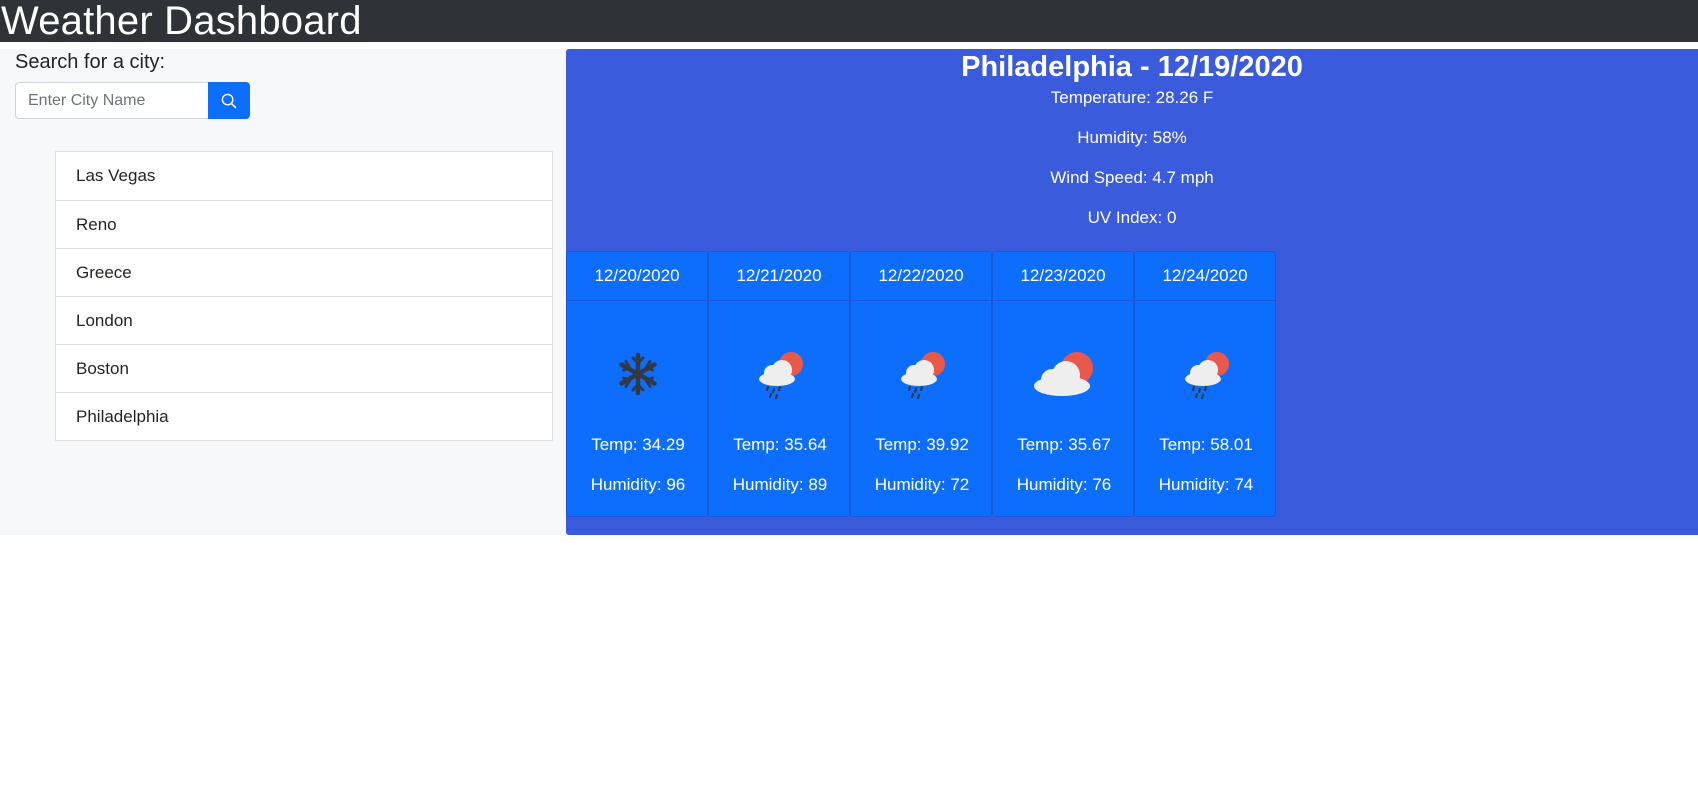 The height and width of the screenshot is (795, 1698). I want to click on current-wind-speed: Wind Speed: 4.7 mph, so click(1132, 177).